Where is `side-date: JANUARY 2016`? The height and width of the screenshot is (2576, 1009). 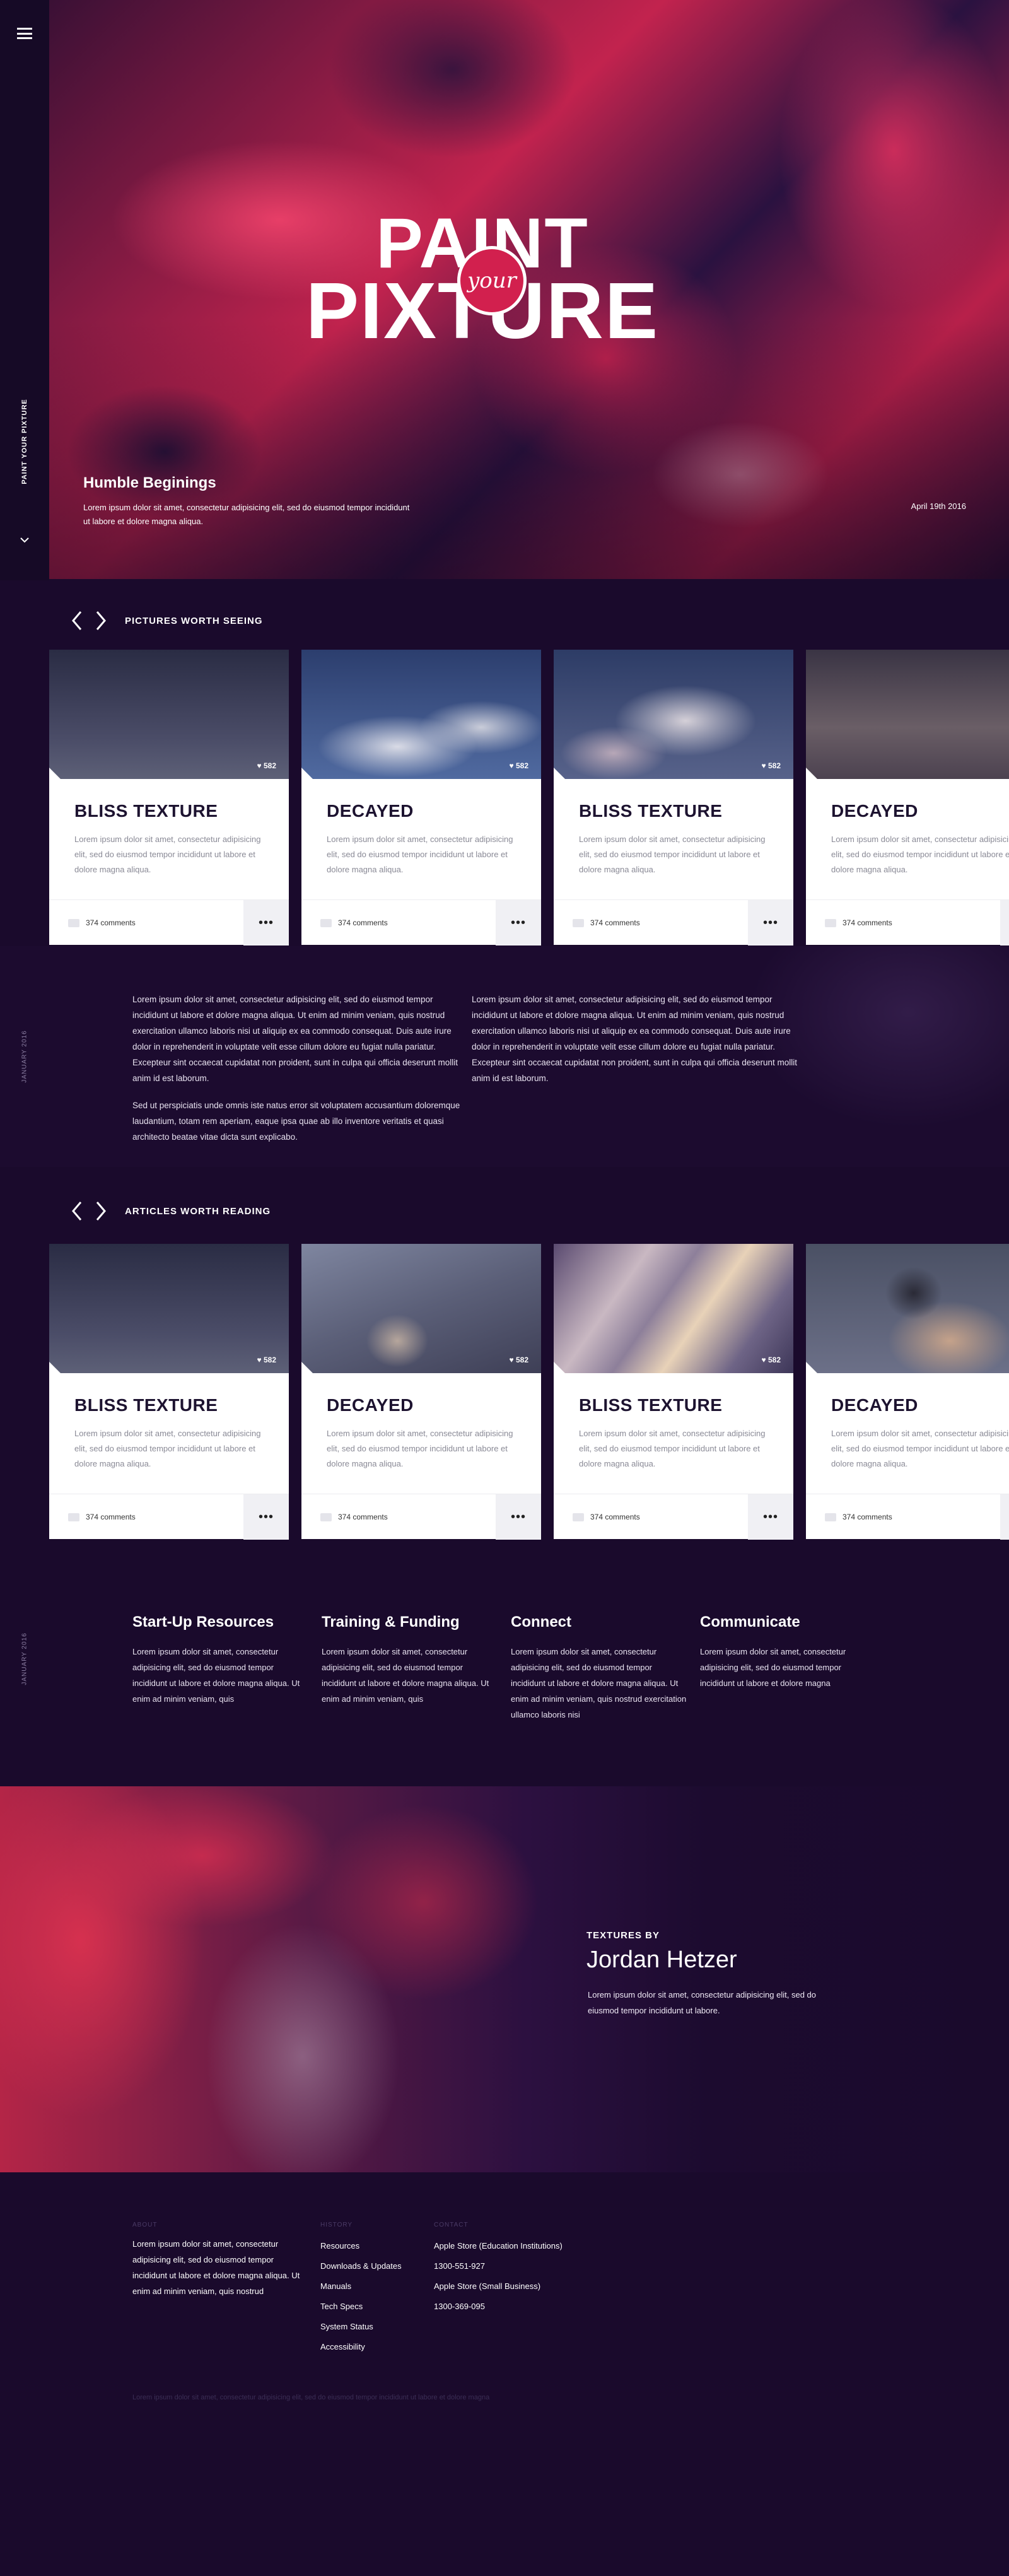 side-date: JANUARY 2016 is located at coordinates (24, 1658).